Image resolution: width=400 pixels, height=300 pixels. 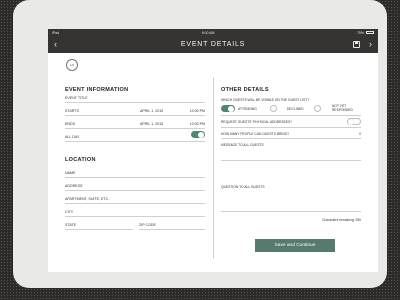 I want to click on physical-address-toggle, so click(x=354, y=121).